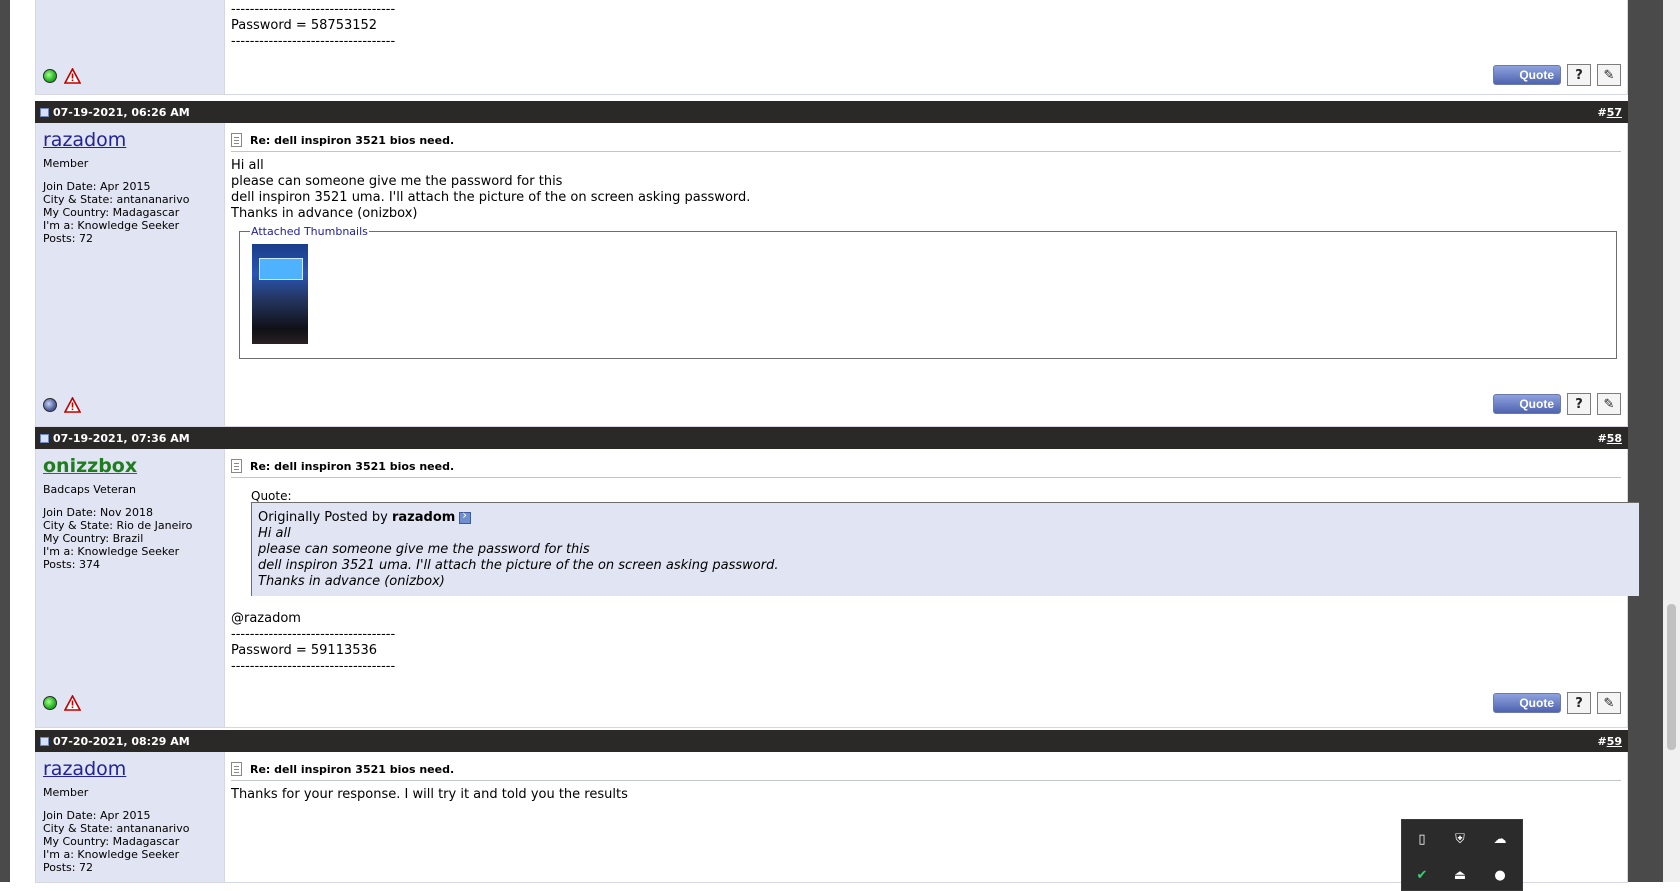  Describe the element at coordinates (1460, 840) in the screenshot. I see `defender-shield-icon: ⛨` at that location.